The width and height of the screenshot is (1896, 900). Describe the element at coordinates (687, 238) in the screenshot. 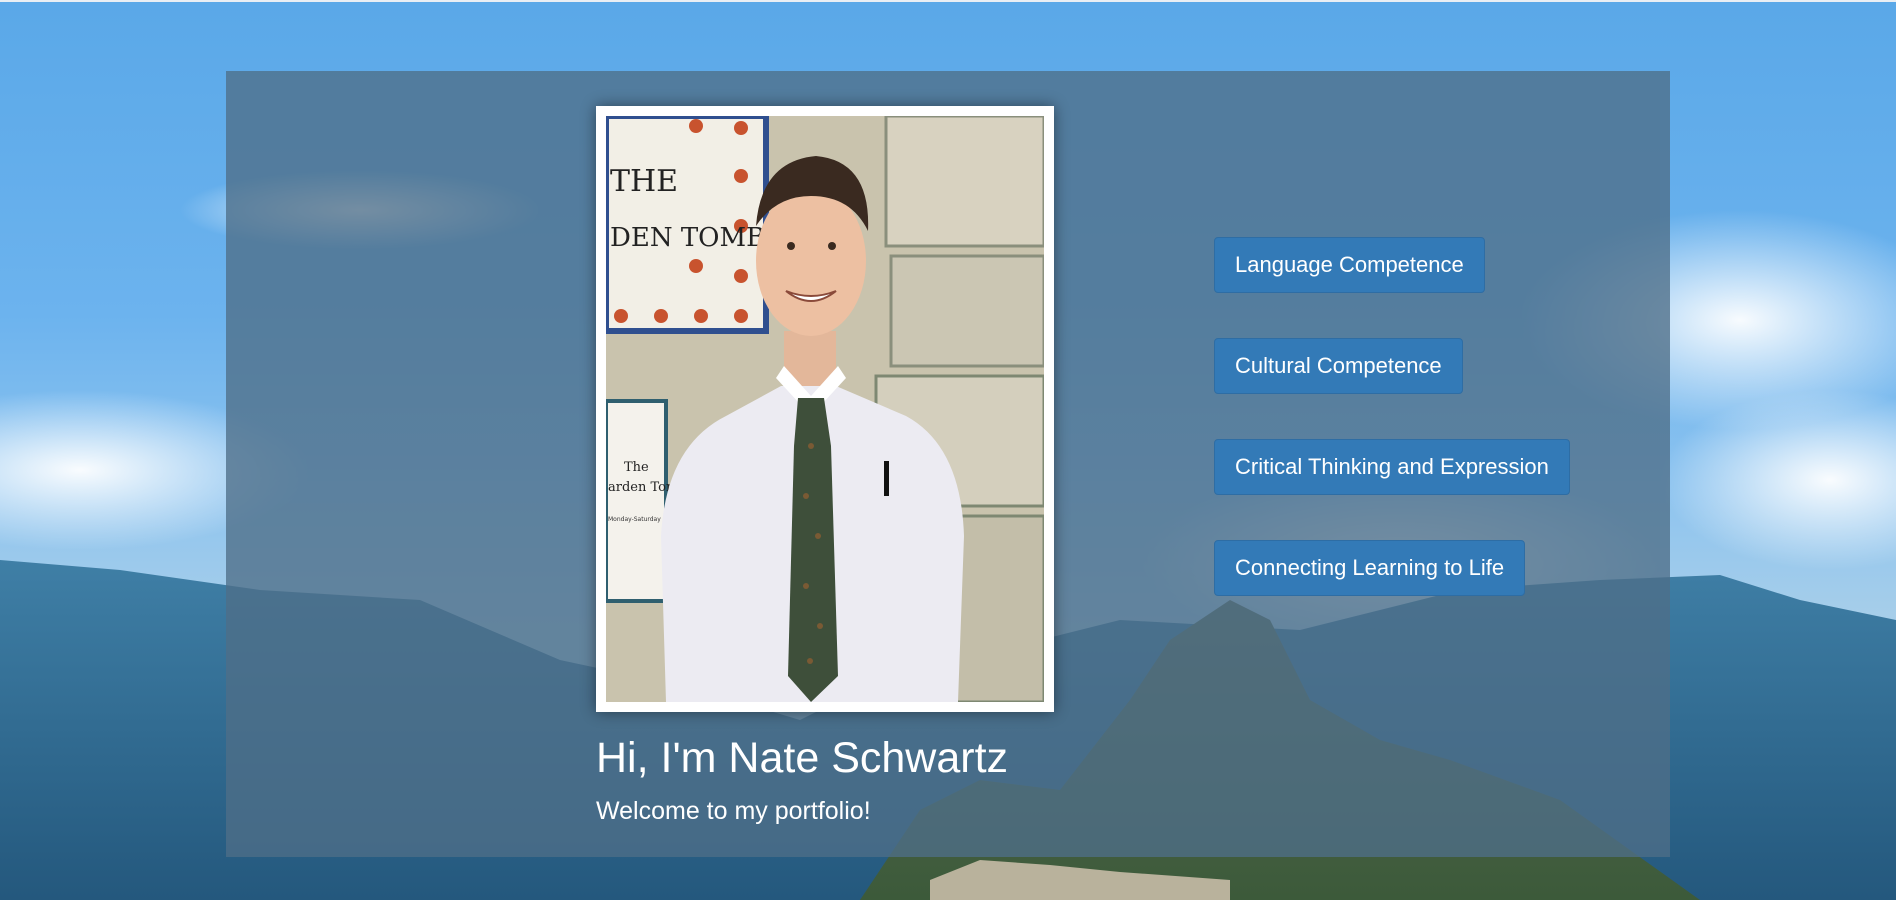

I see `sign-text: DEN TOMB` at that location.